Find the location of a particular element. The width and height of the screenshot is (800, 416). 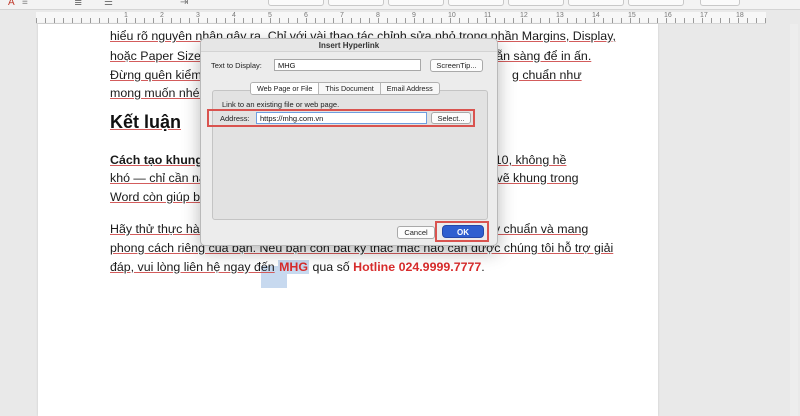

ruler-number: 11 is located at coordinates (488, 15).